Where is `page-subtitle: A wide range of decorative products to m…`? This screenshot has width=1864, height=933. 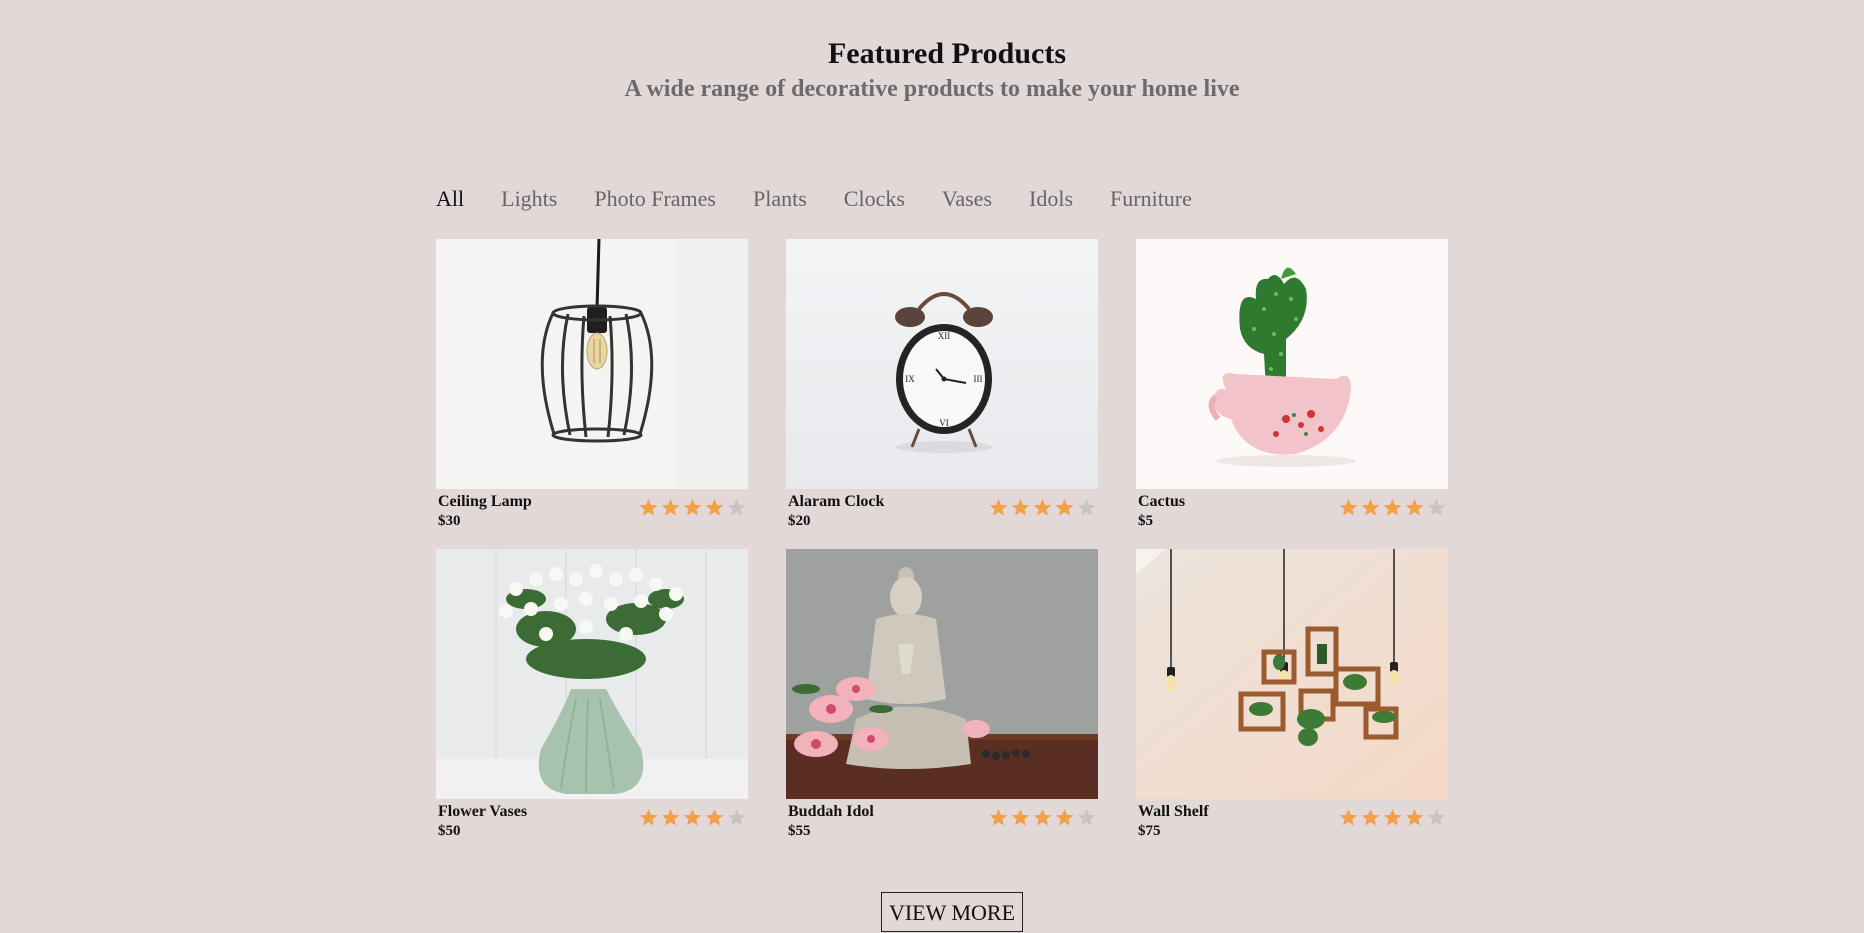 page-subtitle: A wide range of decorative products to m… is located at coordinates (932, 89).